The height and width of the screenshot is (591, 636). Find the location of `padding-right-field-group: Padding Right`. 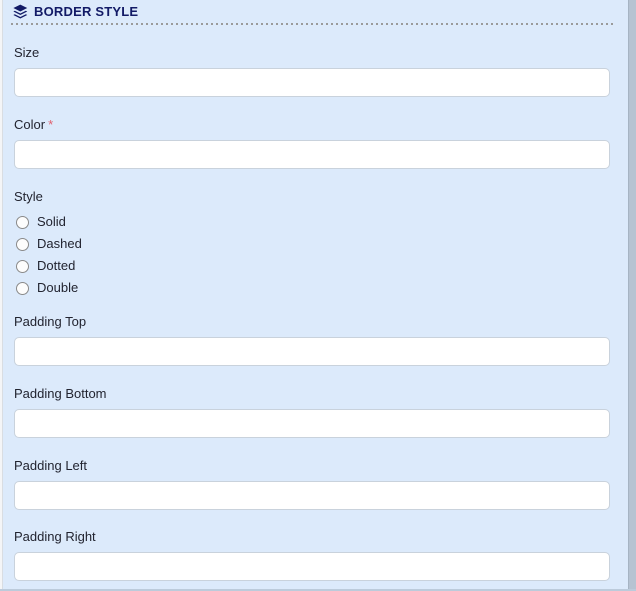

padding-right-field-group: Padding Right is located at coordinates (312, 555).